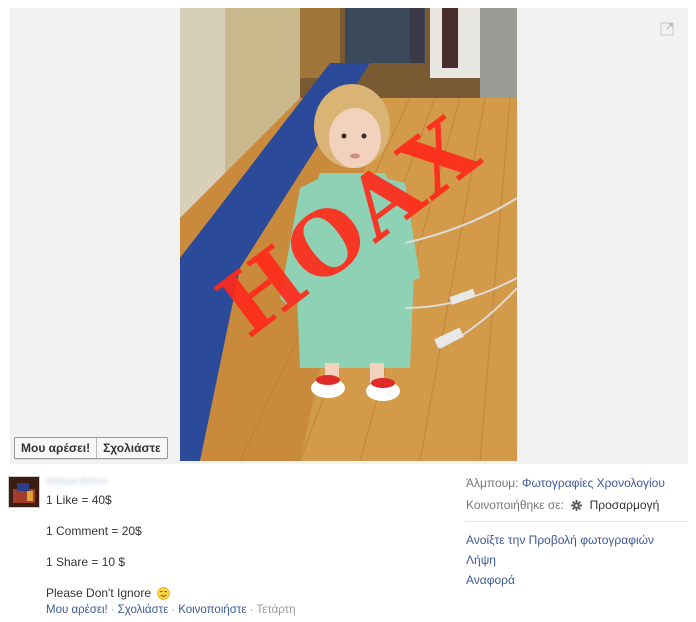 Image resolution: width=696 pixels, height=622 pixels. I want to click on like-link: Μου αρέσει!, so click(77, 610).